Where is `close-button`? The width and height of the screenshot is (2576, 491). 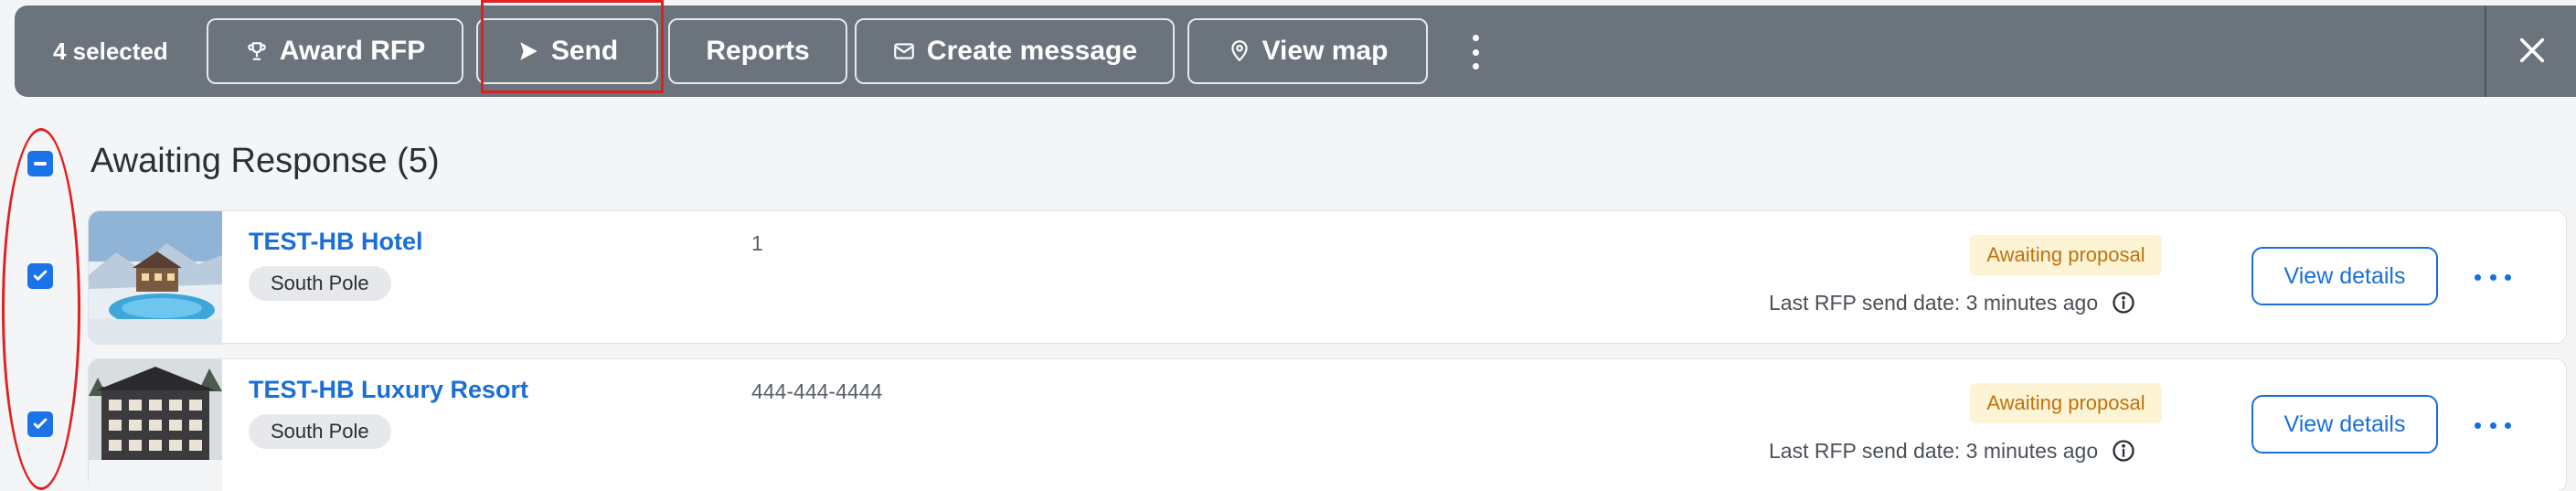
close-button is located at coordinates (2532, 50).